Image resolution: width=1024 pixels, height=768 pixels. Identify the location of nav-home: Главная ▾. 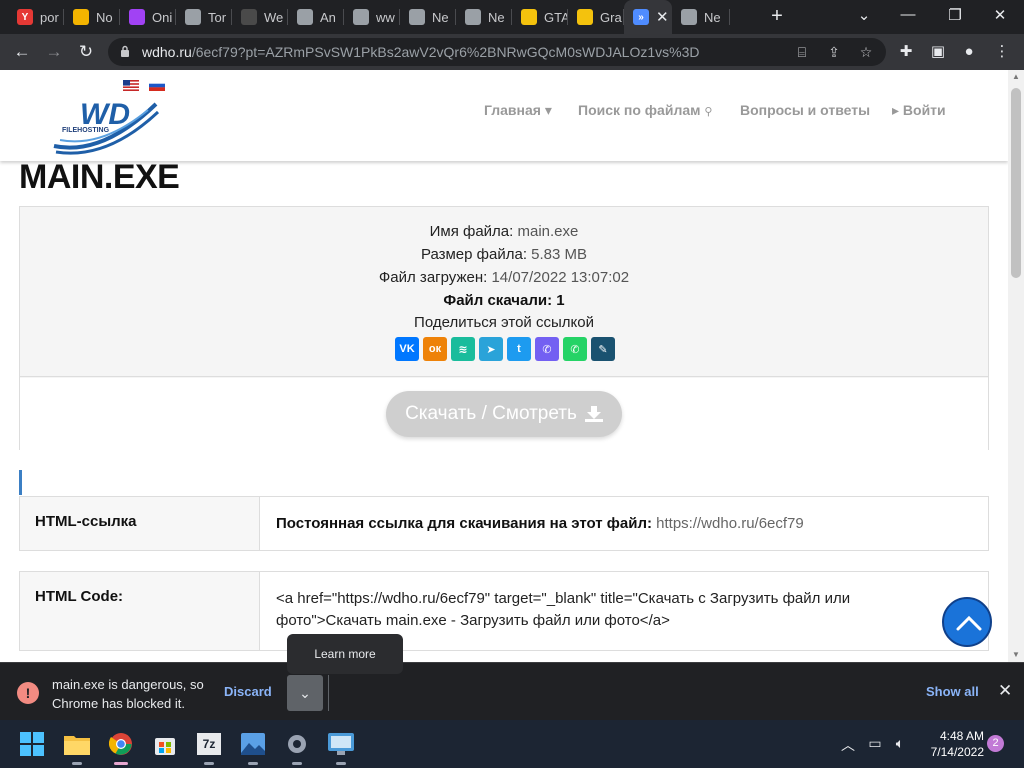
(518, 110).